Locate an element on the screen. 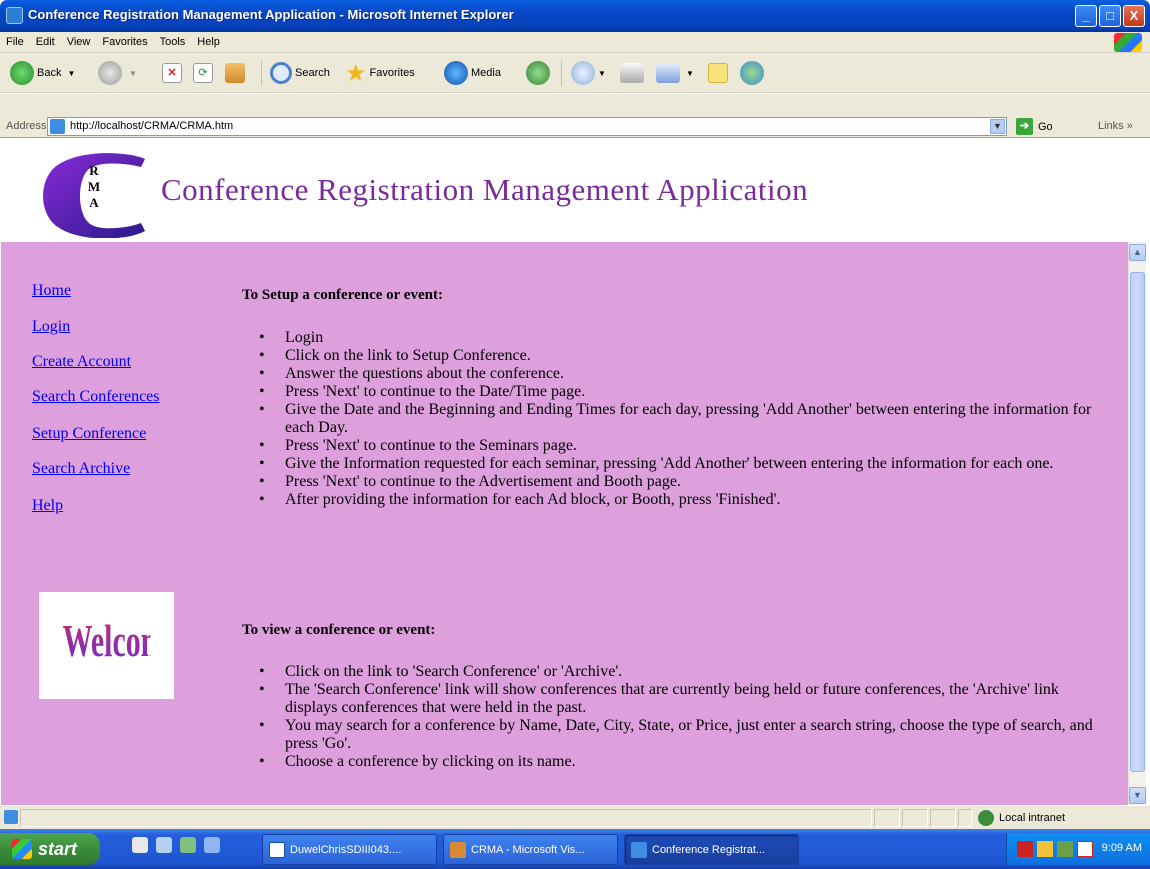 This screenshot has height=869, width=1150. home-icon is located at coordinates (235, 73).